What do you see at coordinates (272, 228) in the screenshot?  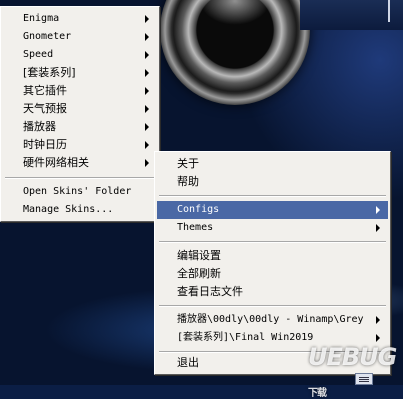 I see `themes-item: Themes` at bounding box center [272, 228].